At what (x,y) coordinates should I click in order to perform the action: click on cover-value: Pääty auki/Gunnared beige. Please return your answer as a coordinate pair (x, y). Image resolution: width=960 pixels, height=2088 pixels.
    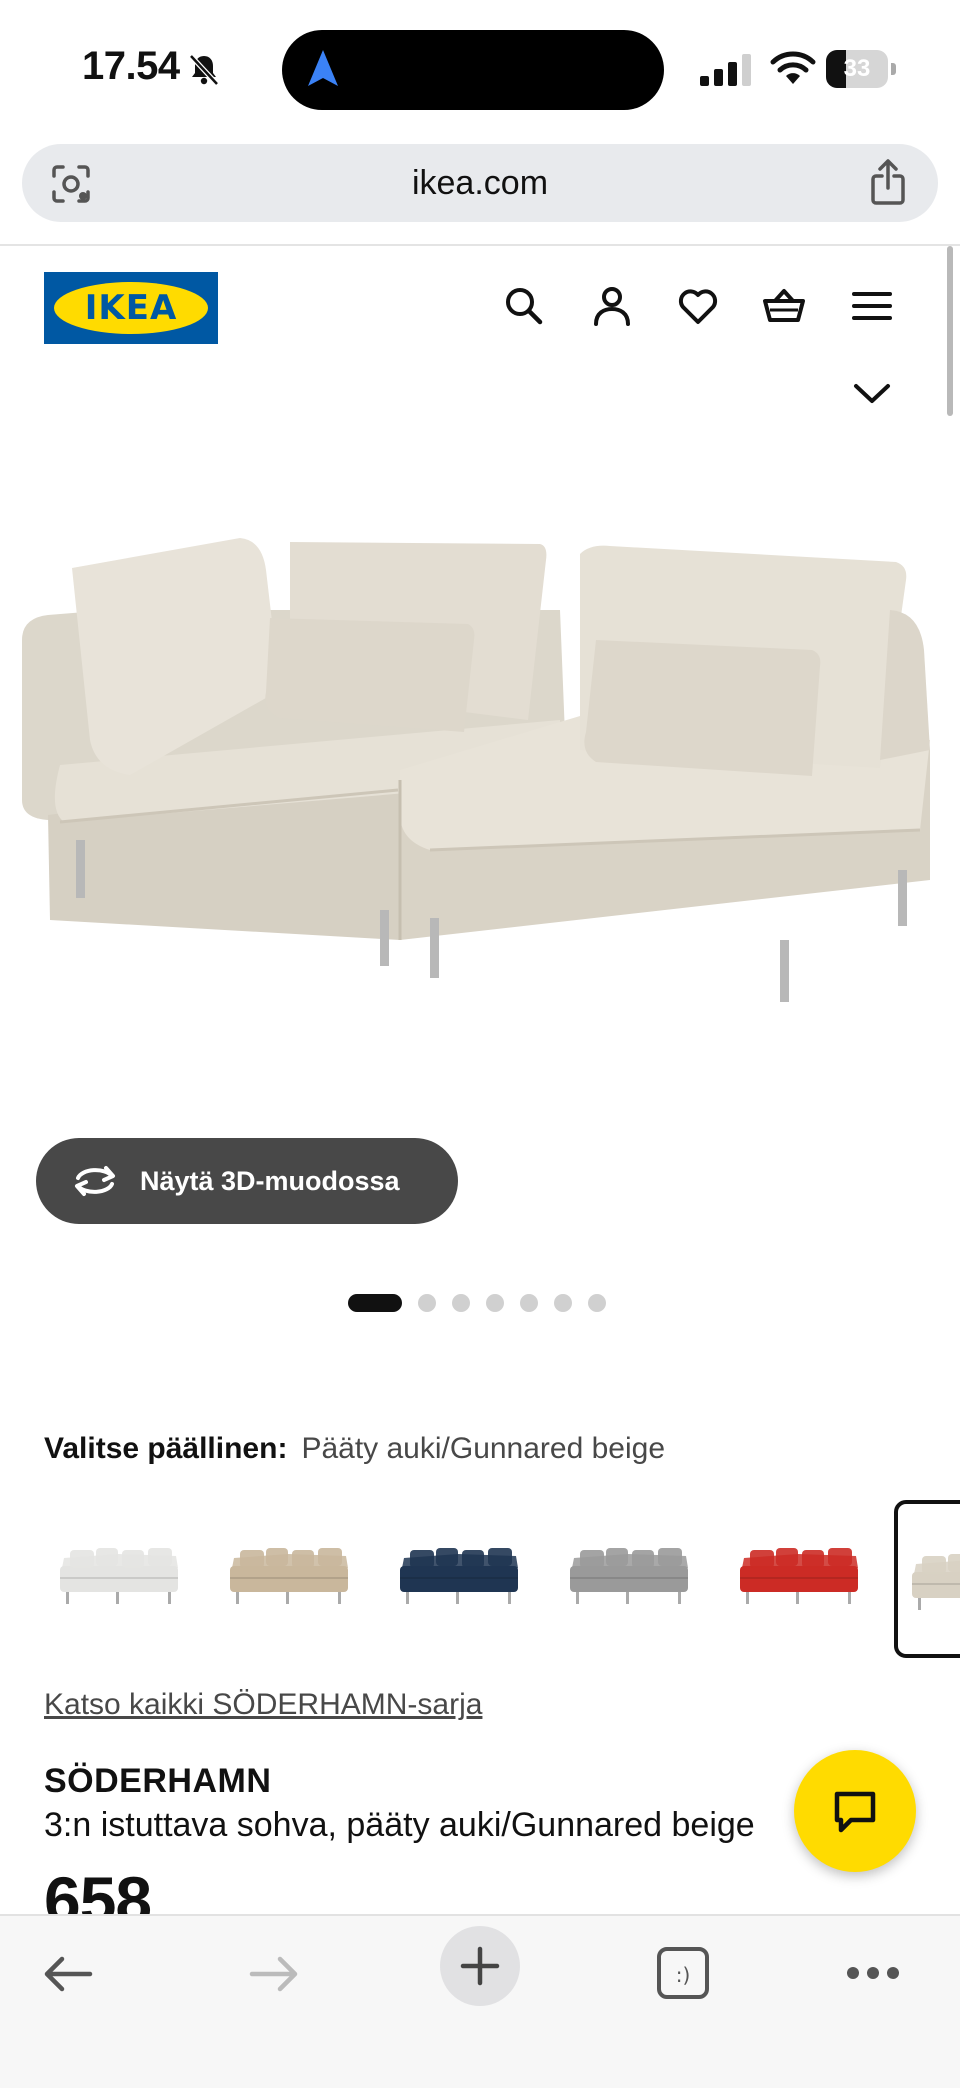
    Looking at the image, I should click on (483, 1448).